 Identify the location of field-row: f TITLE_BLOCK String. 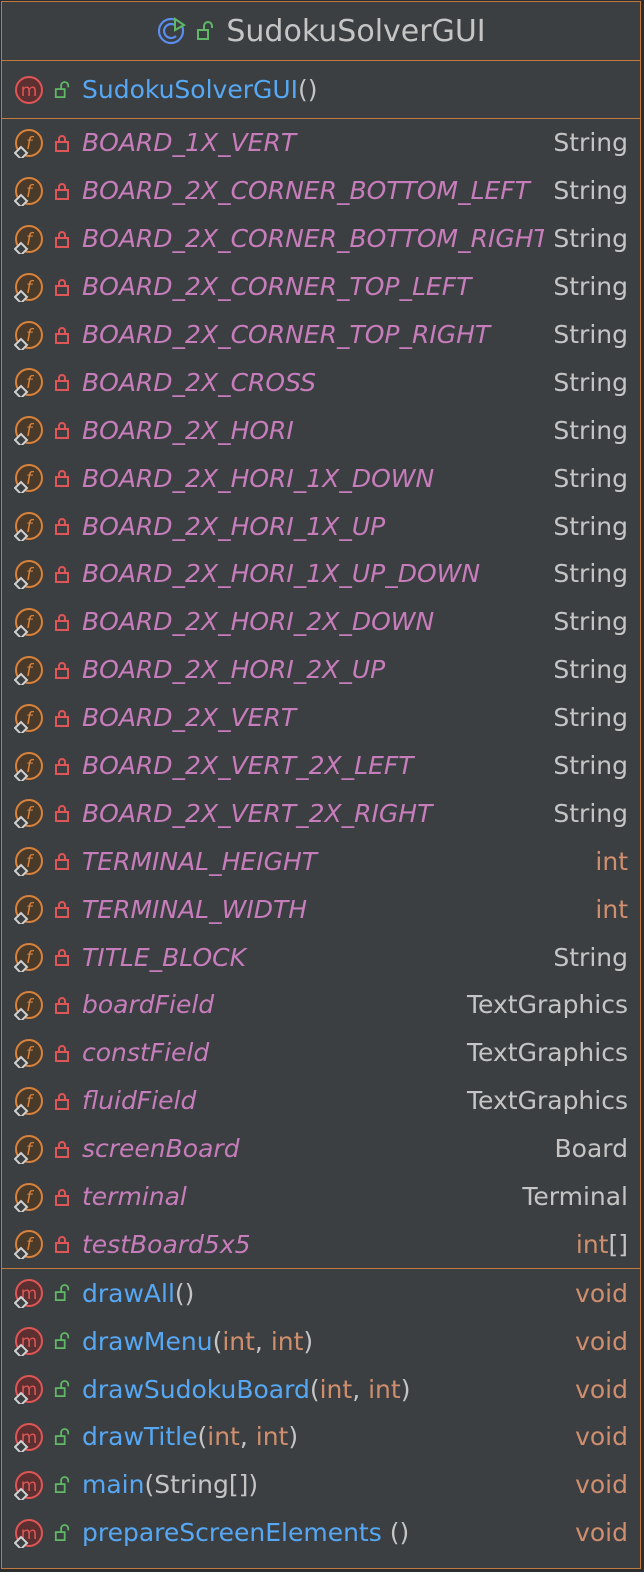
(321, 957).